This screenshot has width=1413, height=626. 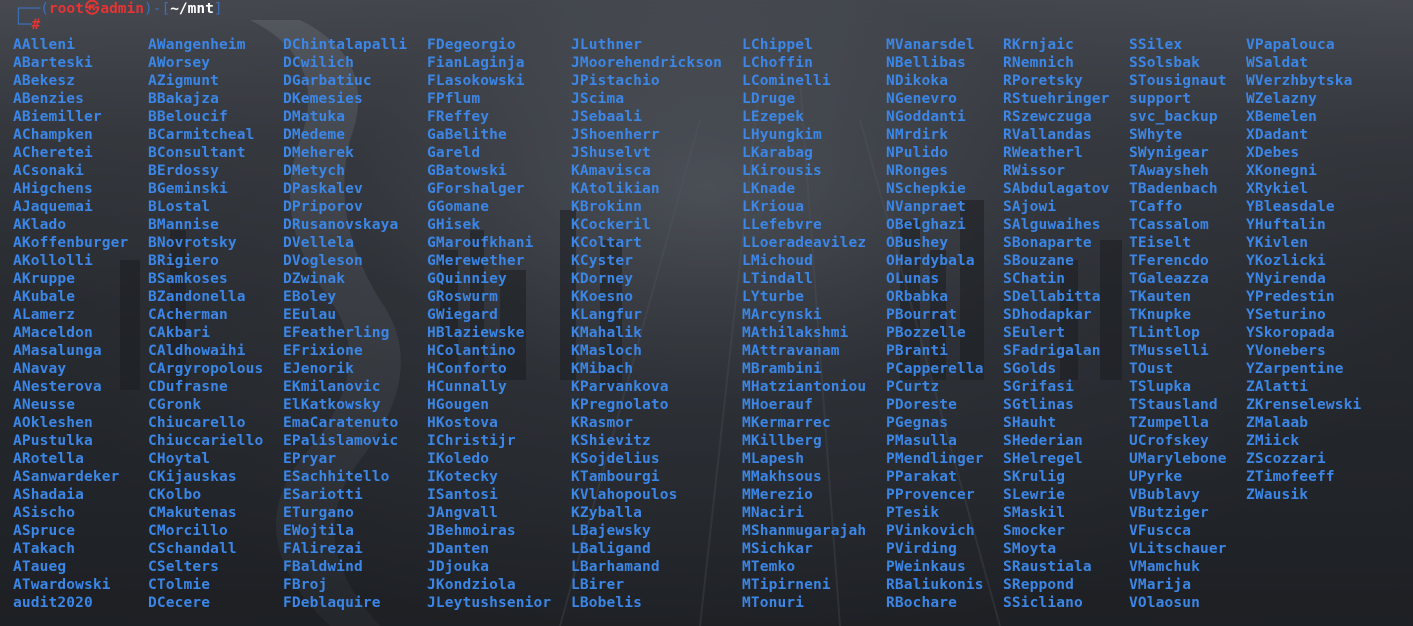 What do you see at coordinates (615, 81) in the screenshot?
I see `directory-entry: JPistachio` at bounding box center [615, 81].